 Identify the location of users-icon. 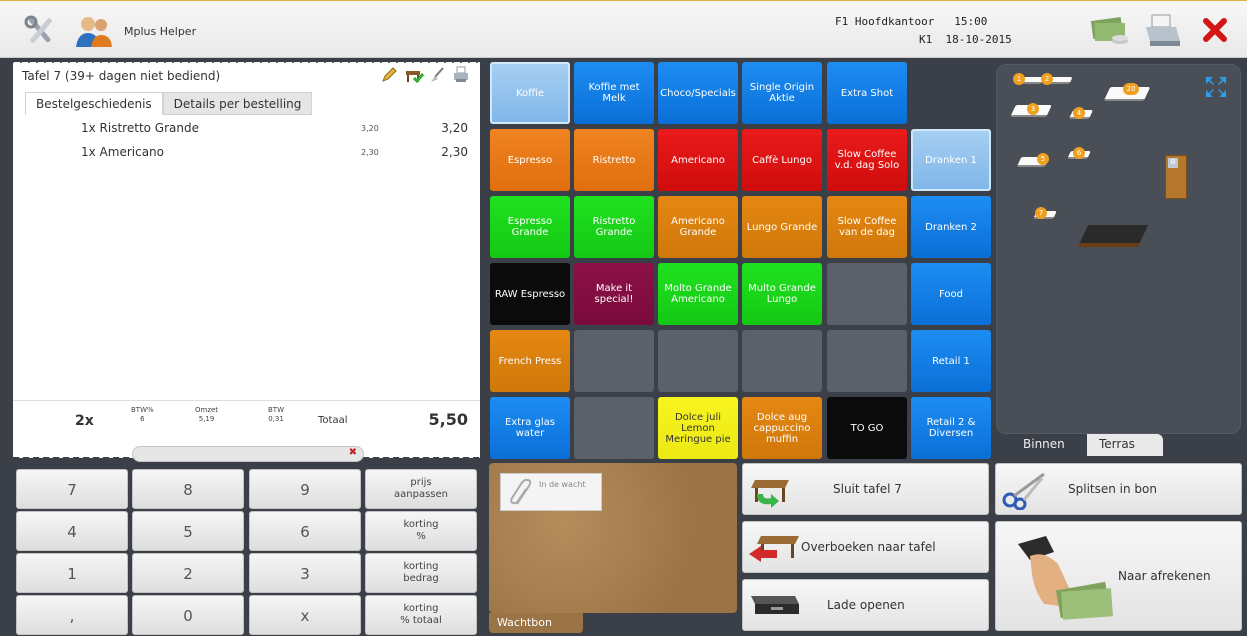
(93, 31).